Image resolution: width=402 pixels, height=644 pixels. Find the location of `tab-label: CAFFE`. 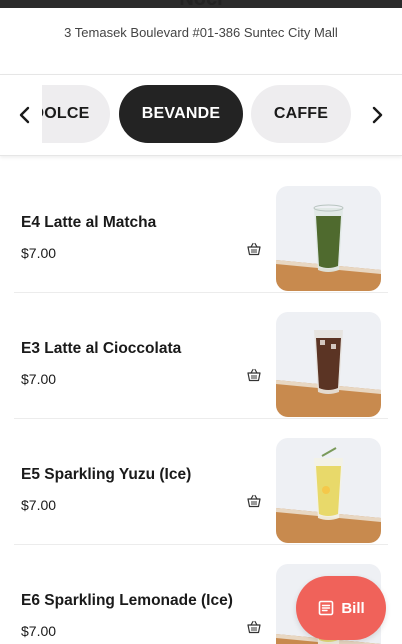

tab-label: CAFFE is located at coordinates (301, 113).